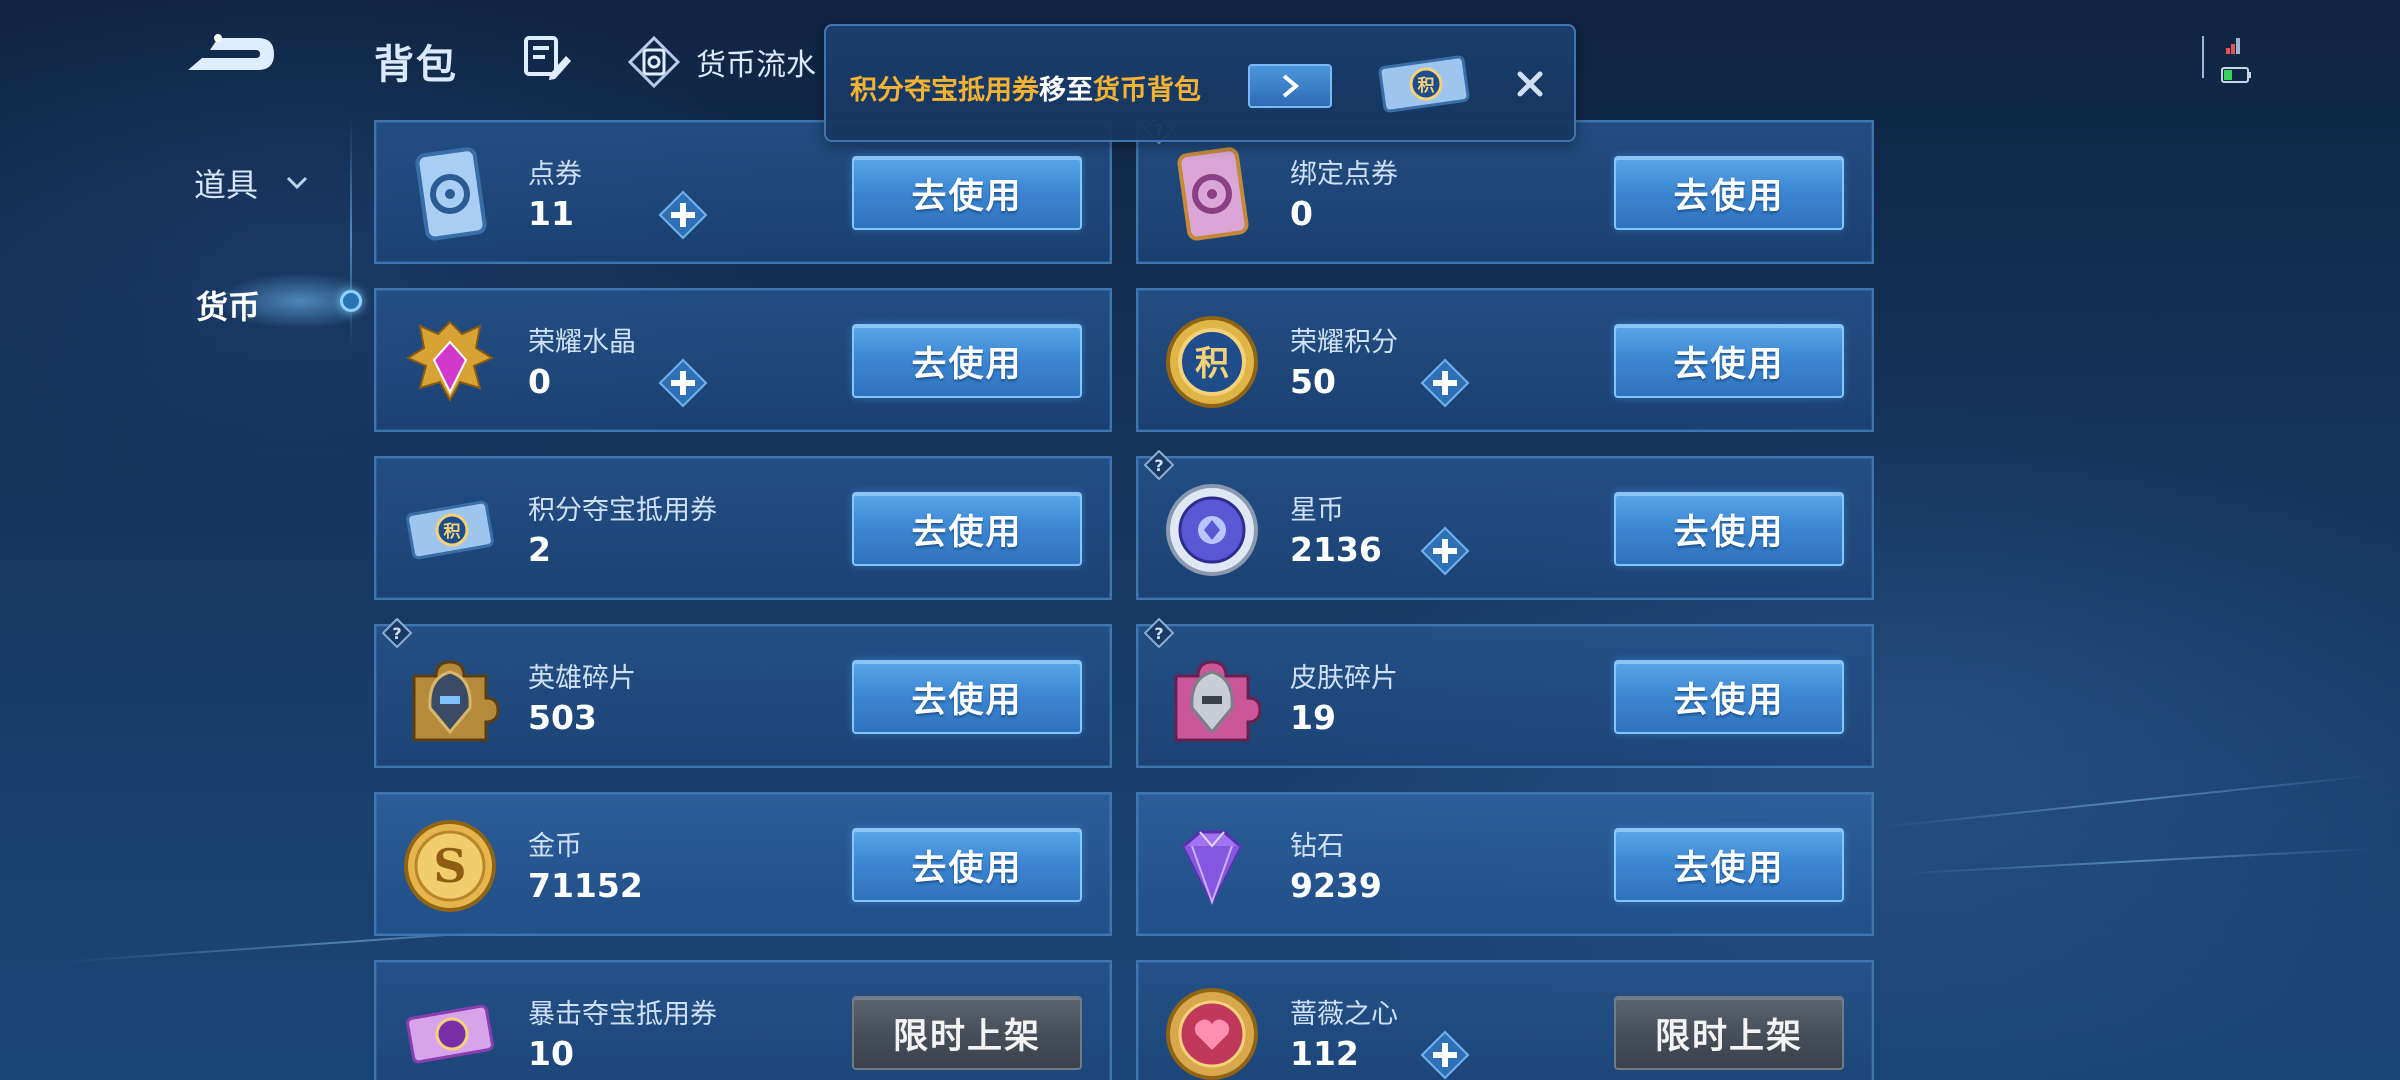  Describe the element at coordinates (654, 62) in the screenshot. I see `currency-flow-icon` at that location.